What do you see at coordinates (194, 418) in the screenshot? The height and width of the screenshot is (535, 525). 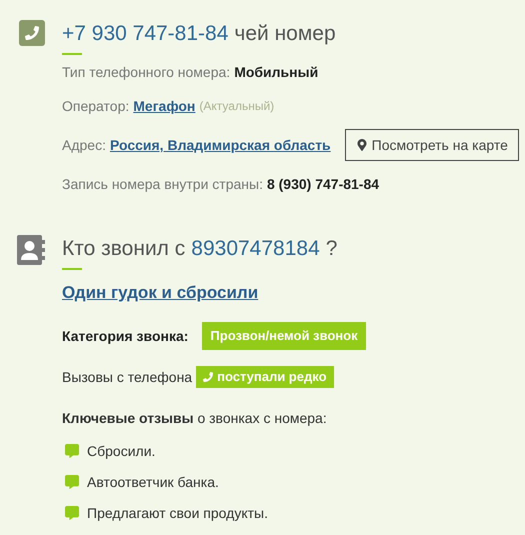 I see `reviews-heading: Ключевые отзывы о звонках с номера:` at bounding box center [194, 418].